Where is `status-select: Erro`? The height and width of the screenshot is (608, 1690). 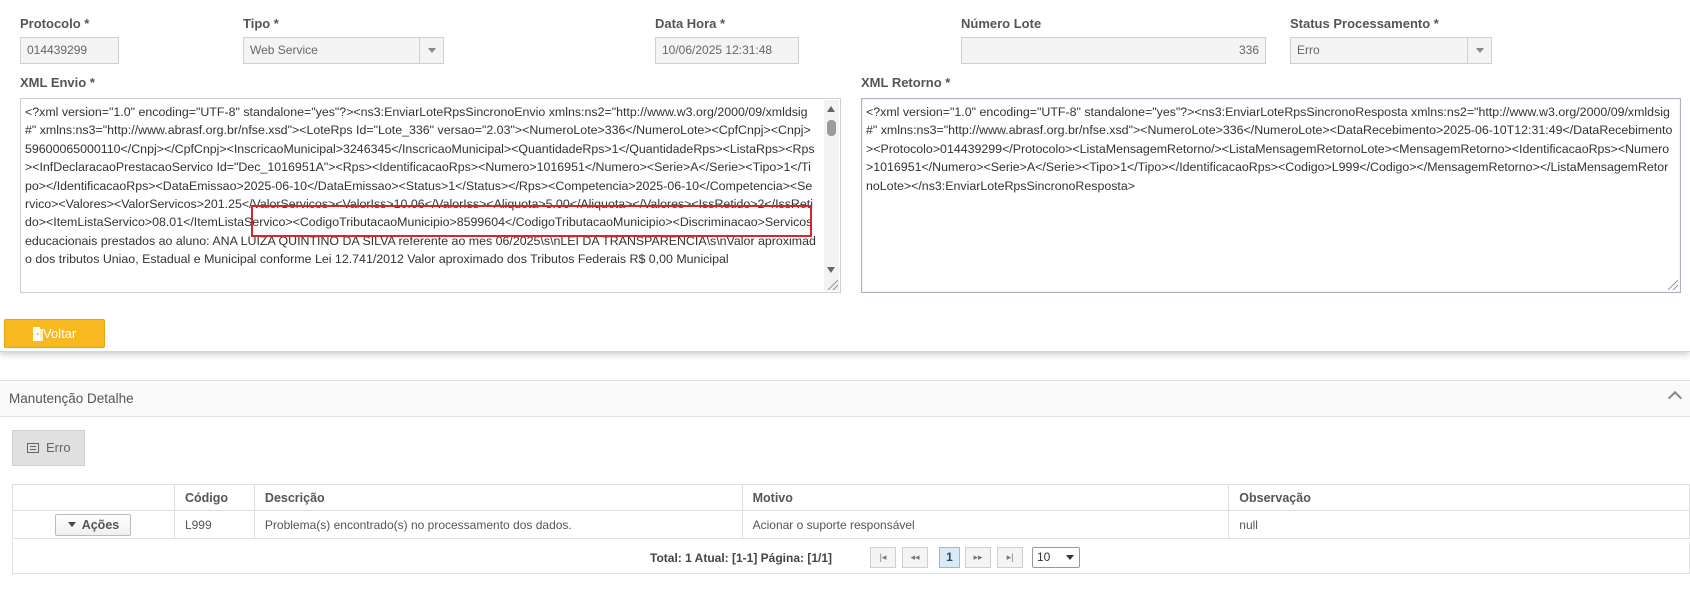
status-select: Erro is located at coordinates (1391, 50).